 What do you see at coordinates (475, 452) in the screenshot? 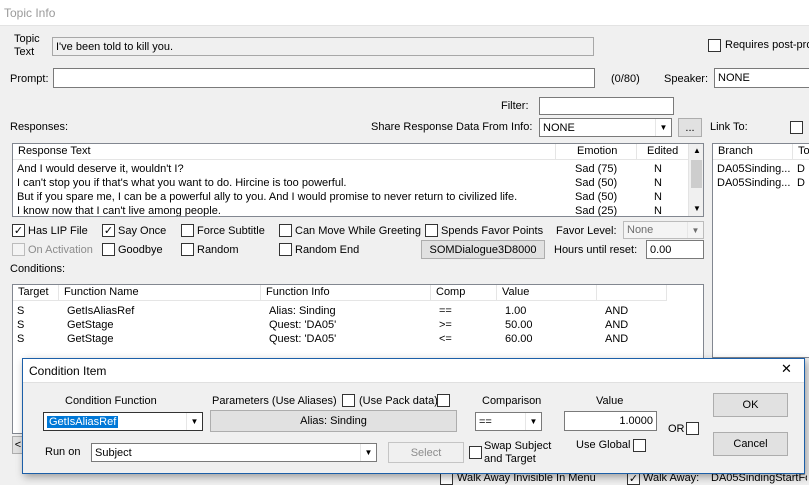
I see `swap-subject-target-checkbox` at bounding box center [475, 452].